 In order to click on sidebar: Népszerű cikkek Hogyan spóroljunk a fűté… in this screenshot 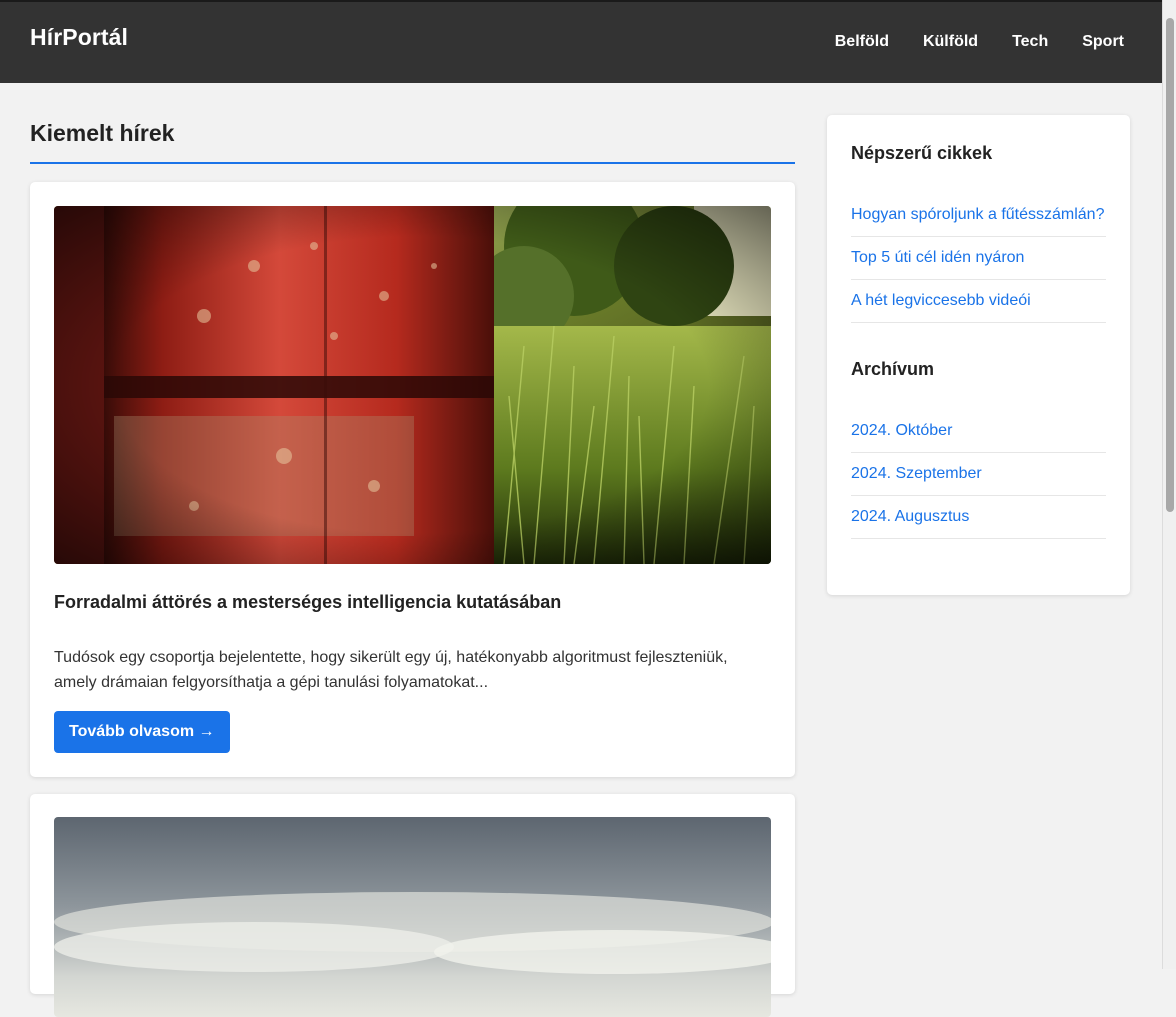, I will do `click(978, 355)`.